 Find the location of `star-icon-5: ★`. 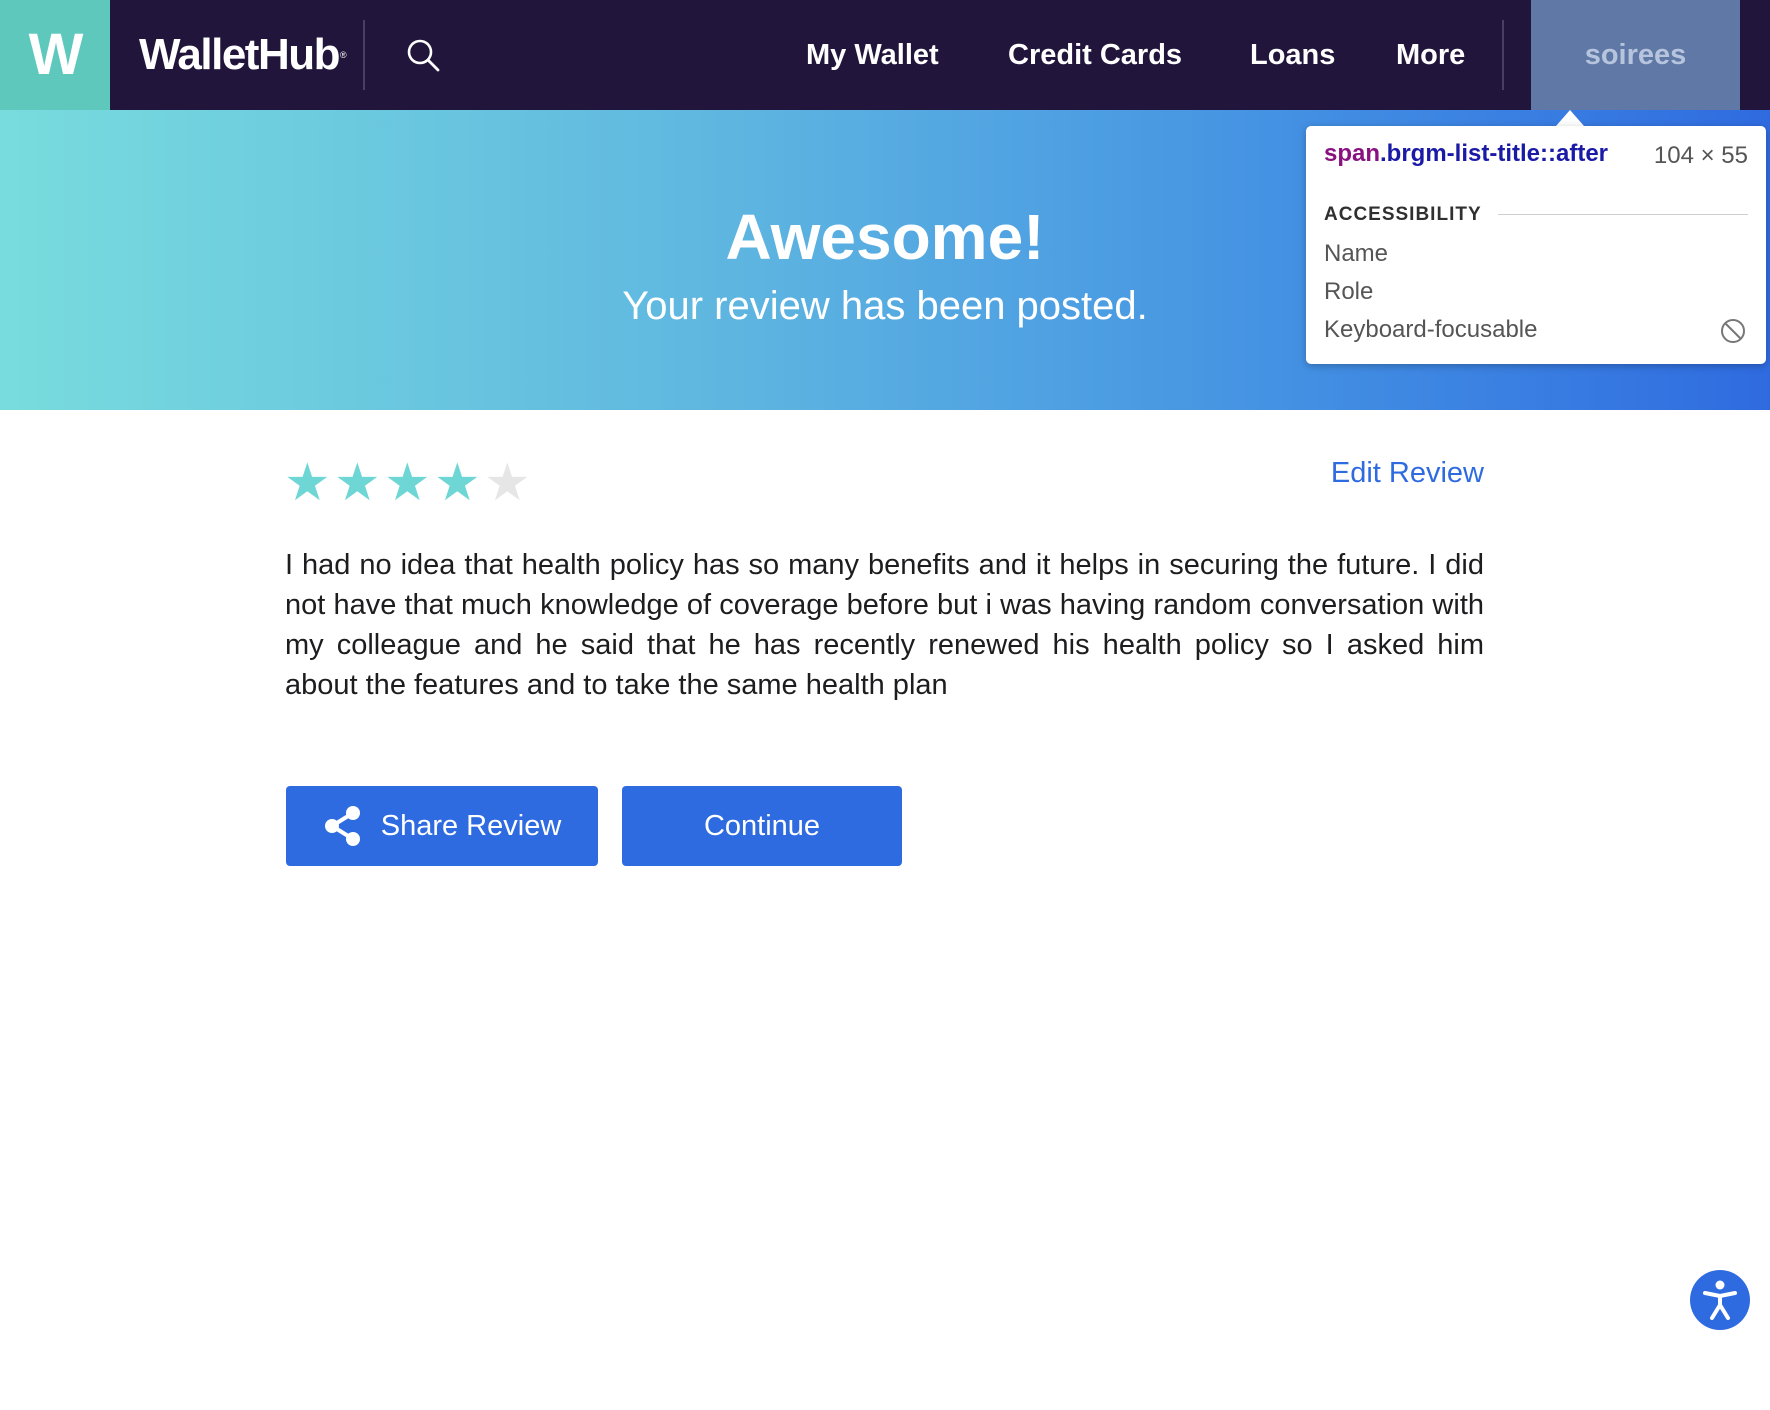

star-icon-5: ★ is located at coordinates (509, 483).